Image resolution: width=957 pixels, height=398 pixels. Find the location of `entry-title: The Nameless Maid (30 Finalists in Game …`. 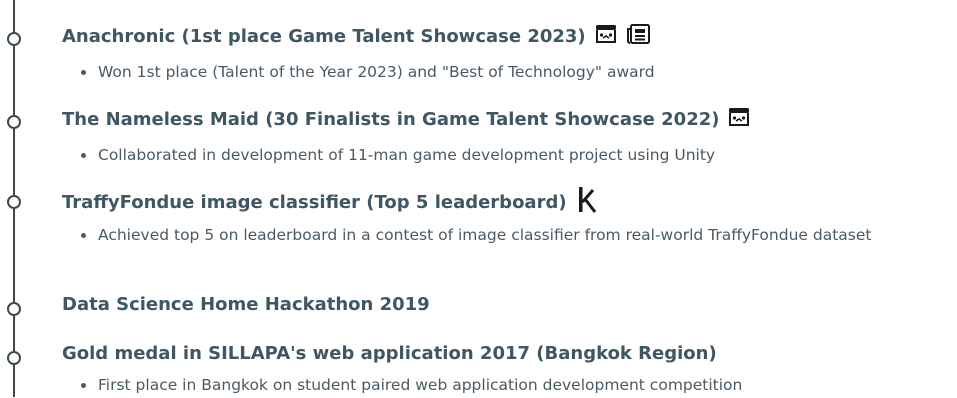

entry-title: The Nameless Maid (30 Finalists in Game … is located at coordinates (406, 119).